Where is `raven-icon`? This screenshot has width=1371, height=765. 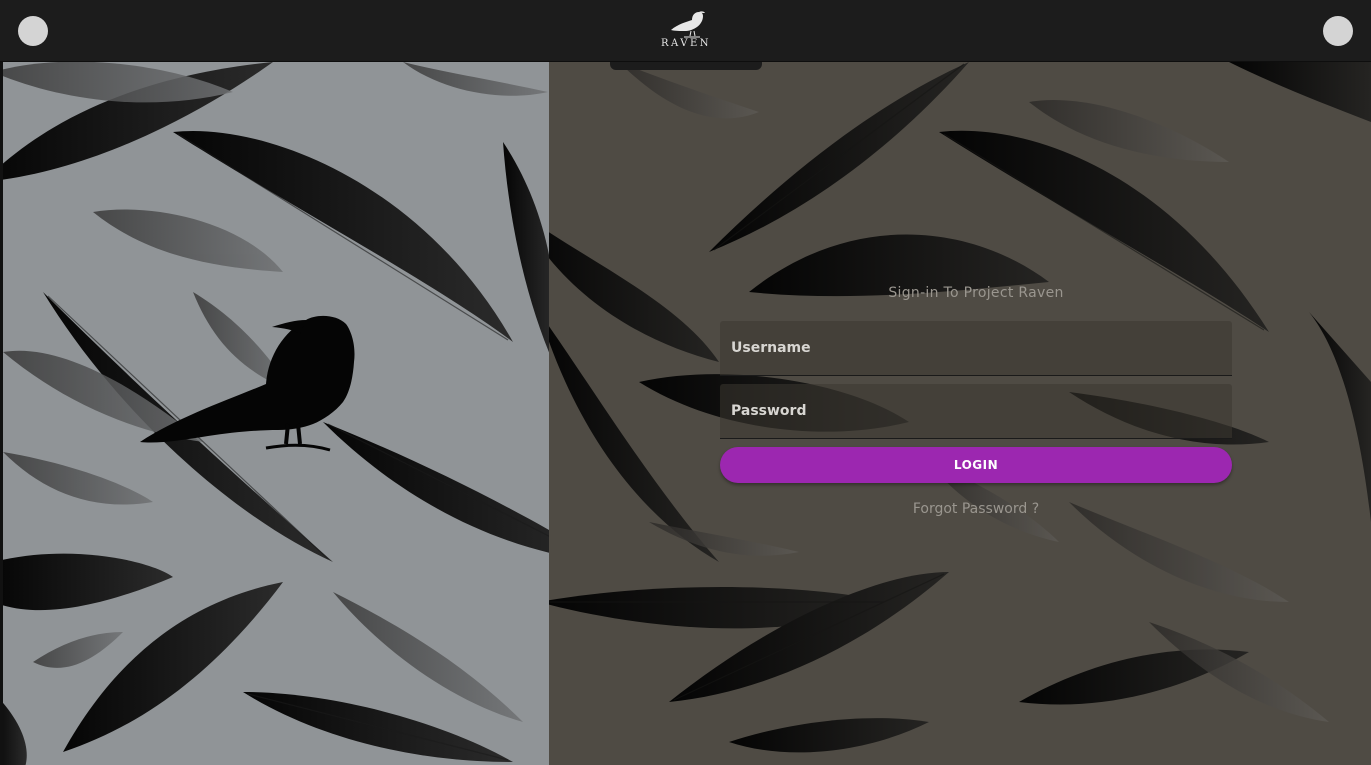 raven-icon is located at coordinates (688, 24).